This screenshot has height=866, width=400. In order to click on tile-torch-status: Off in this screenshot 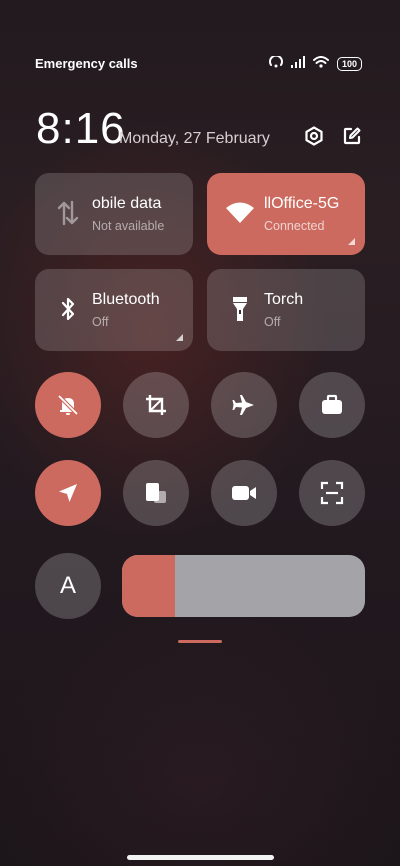, I will do `click(272, 322)`.